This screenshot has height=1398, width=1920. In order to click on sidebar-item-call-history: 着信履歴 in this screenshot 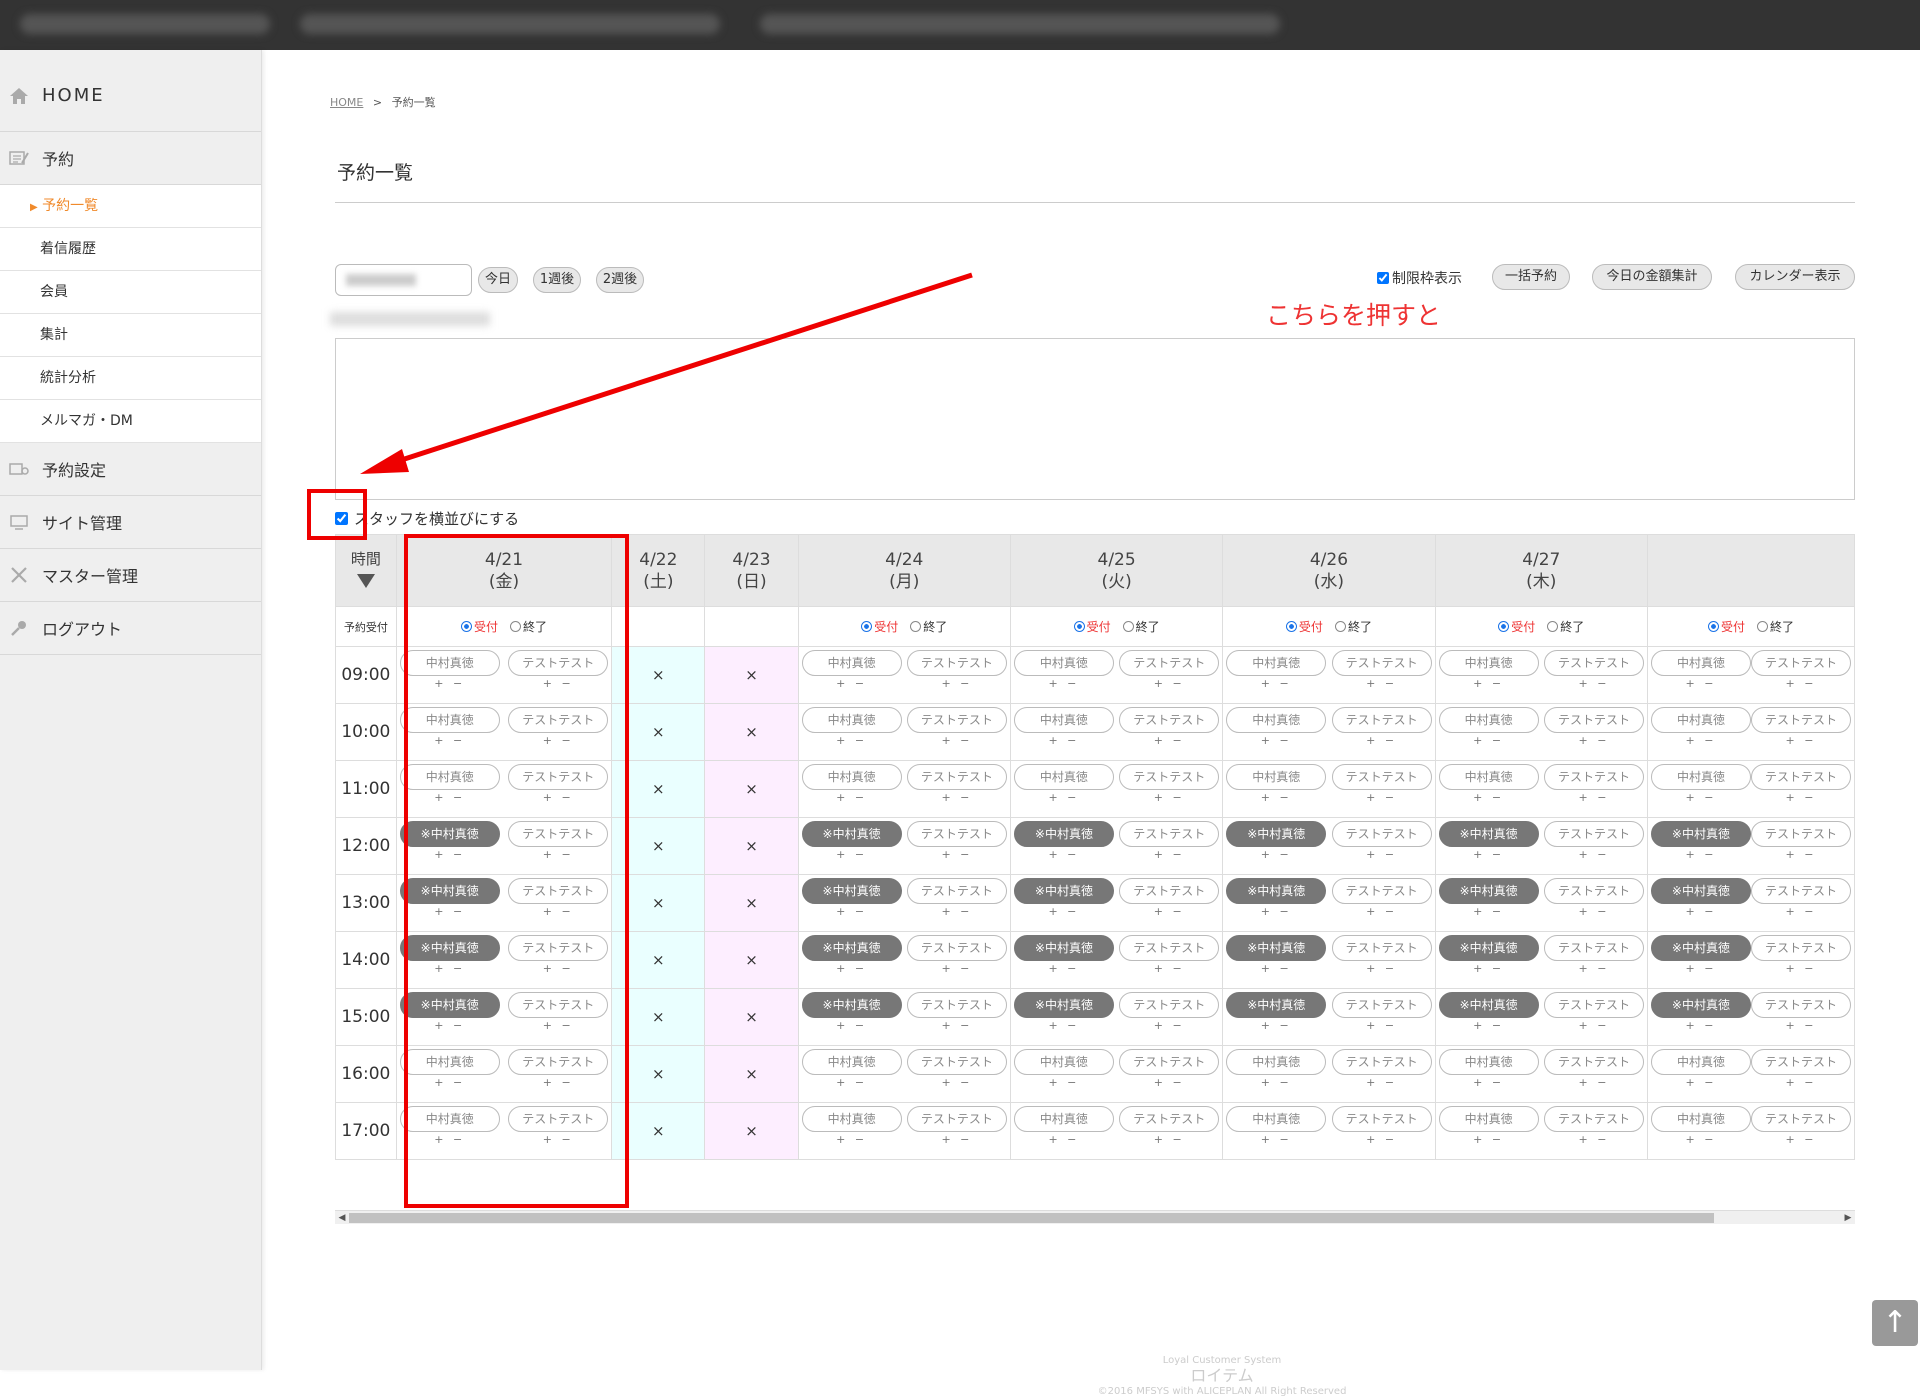, I will do `click(130, 249)`.